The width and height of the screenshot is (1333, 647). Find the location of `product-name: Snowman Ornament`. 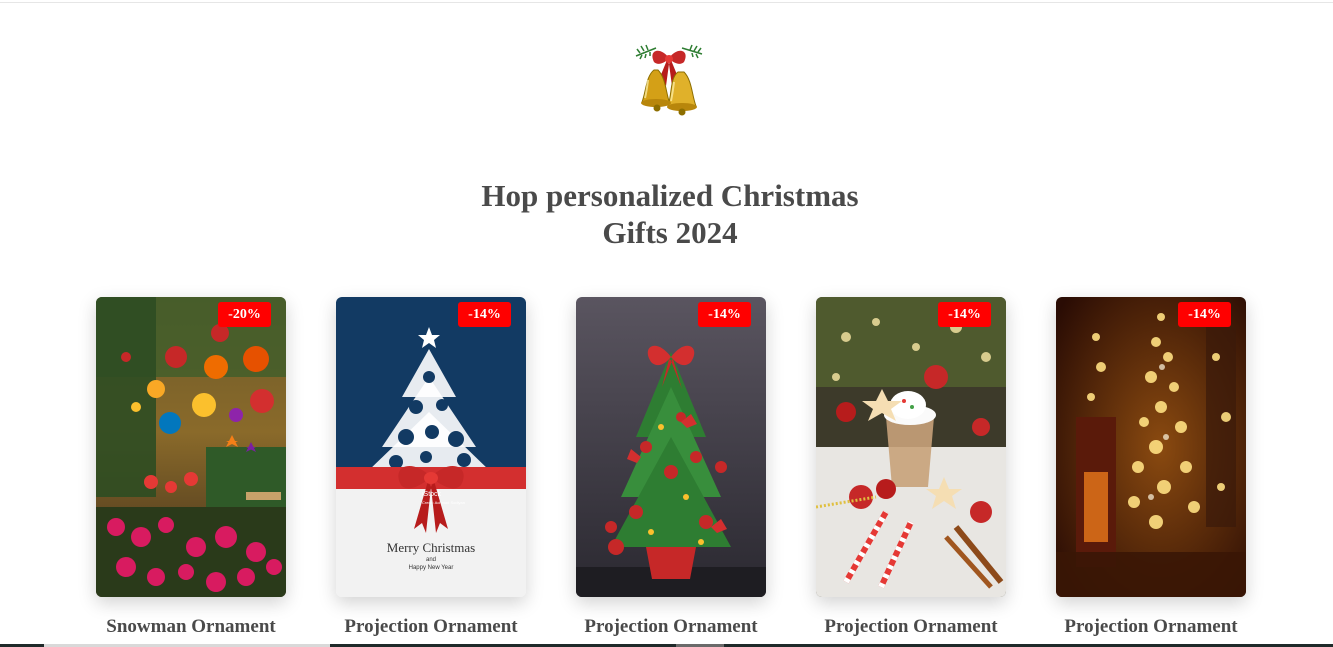

product-name: Snowman Ornament is located at coordinates (191, 627).